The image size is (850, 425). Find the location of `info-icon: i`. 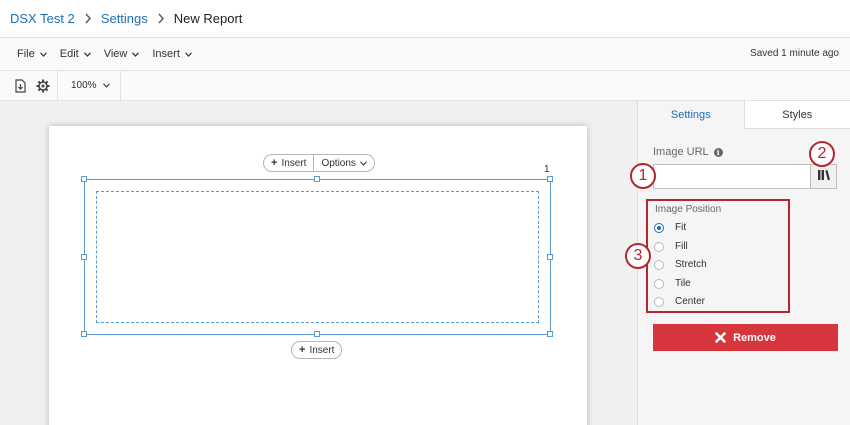

info-icon: i is located at coordinates (718, 152).